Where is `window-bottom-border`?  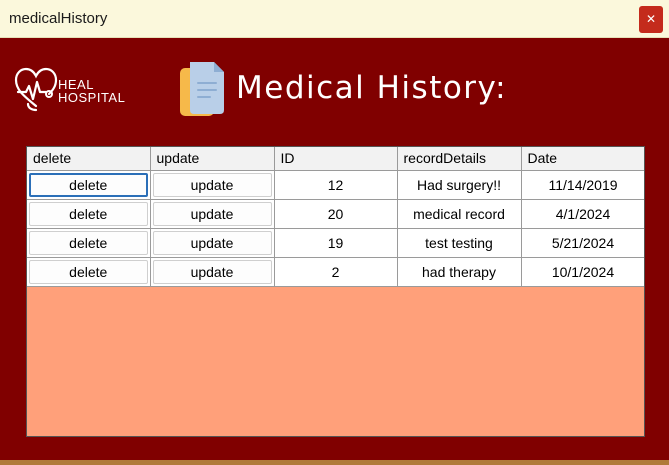
window-bottom-border is located at coordinates (334, 462).